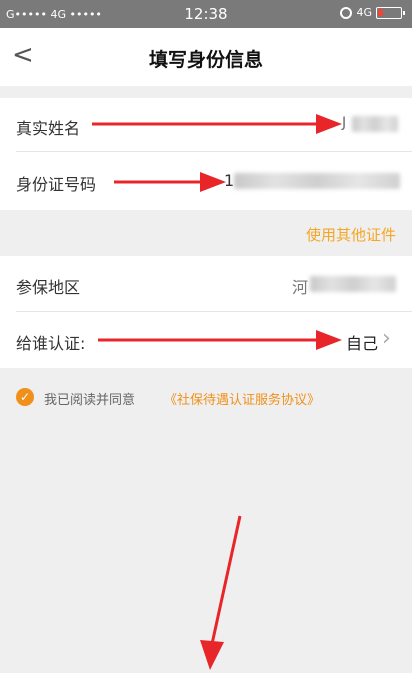 The height and width of the screenshot is (673, 412). I want to click on certify-for-value: 自己, so click(362, 343).